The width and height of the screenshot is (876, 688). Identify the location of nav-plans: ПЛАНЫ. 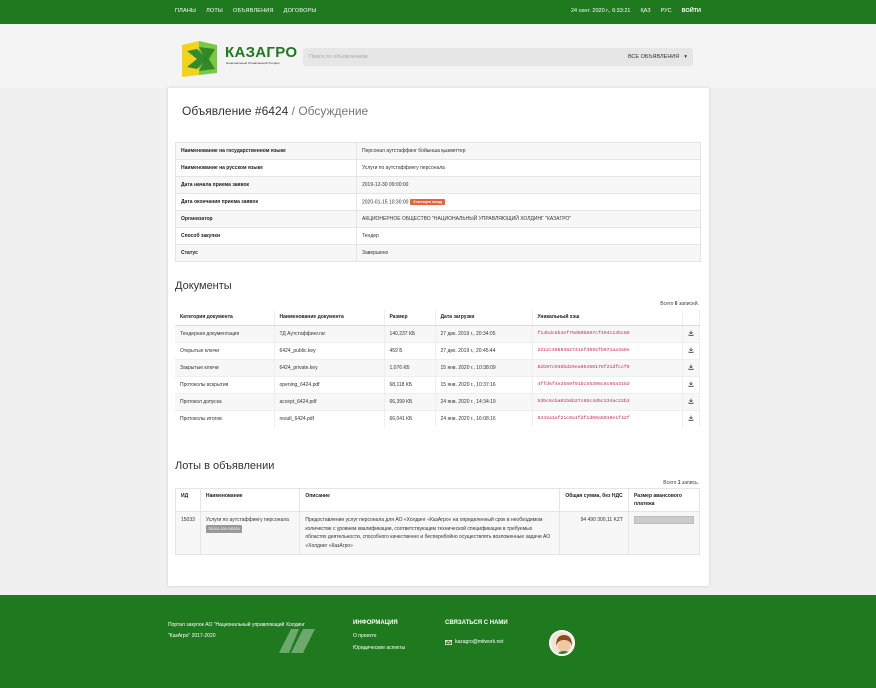
(185, 11).